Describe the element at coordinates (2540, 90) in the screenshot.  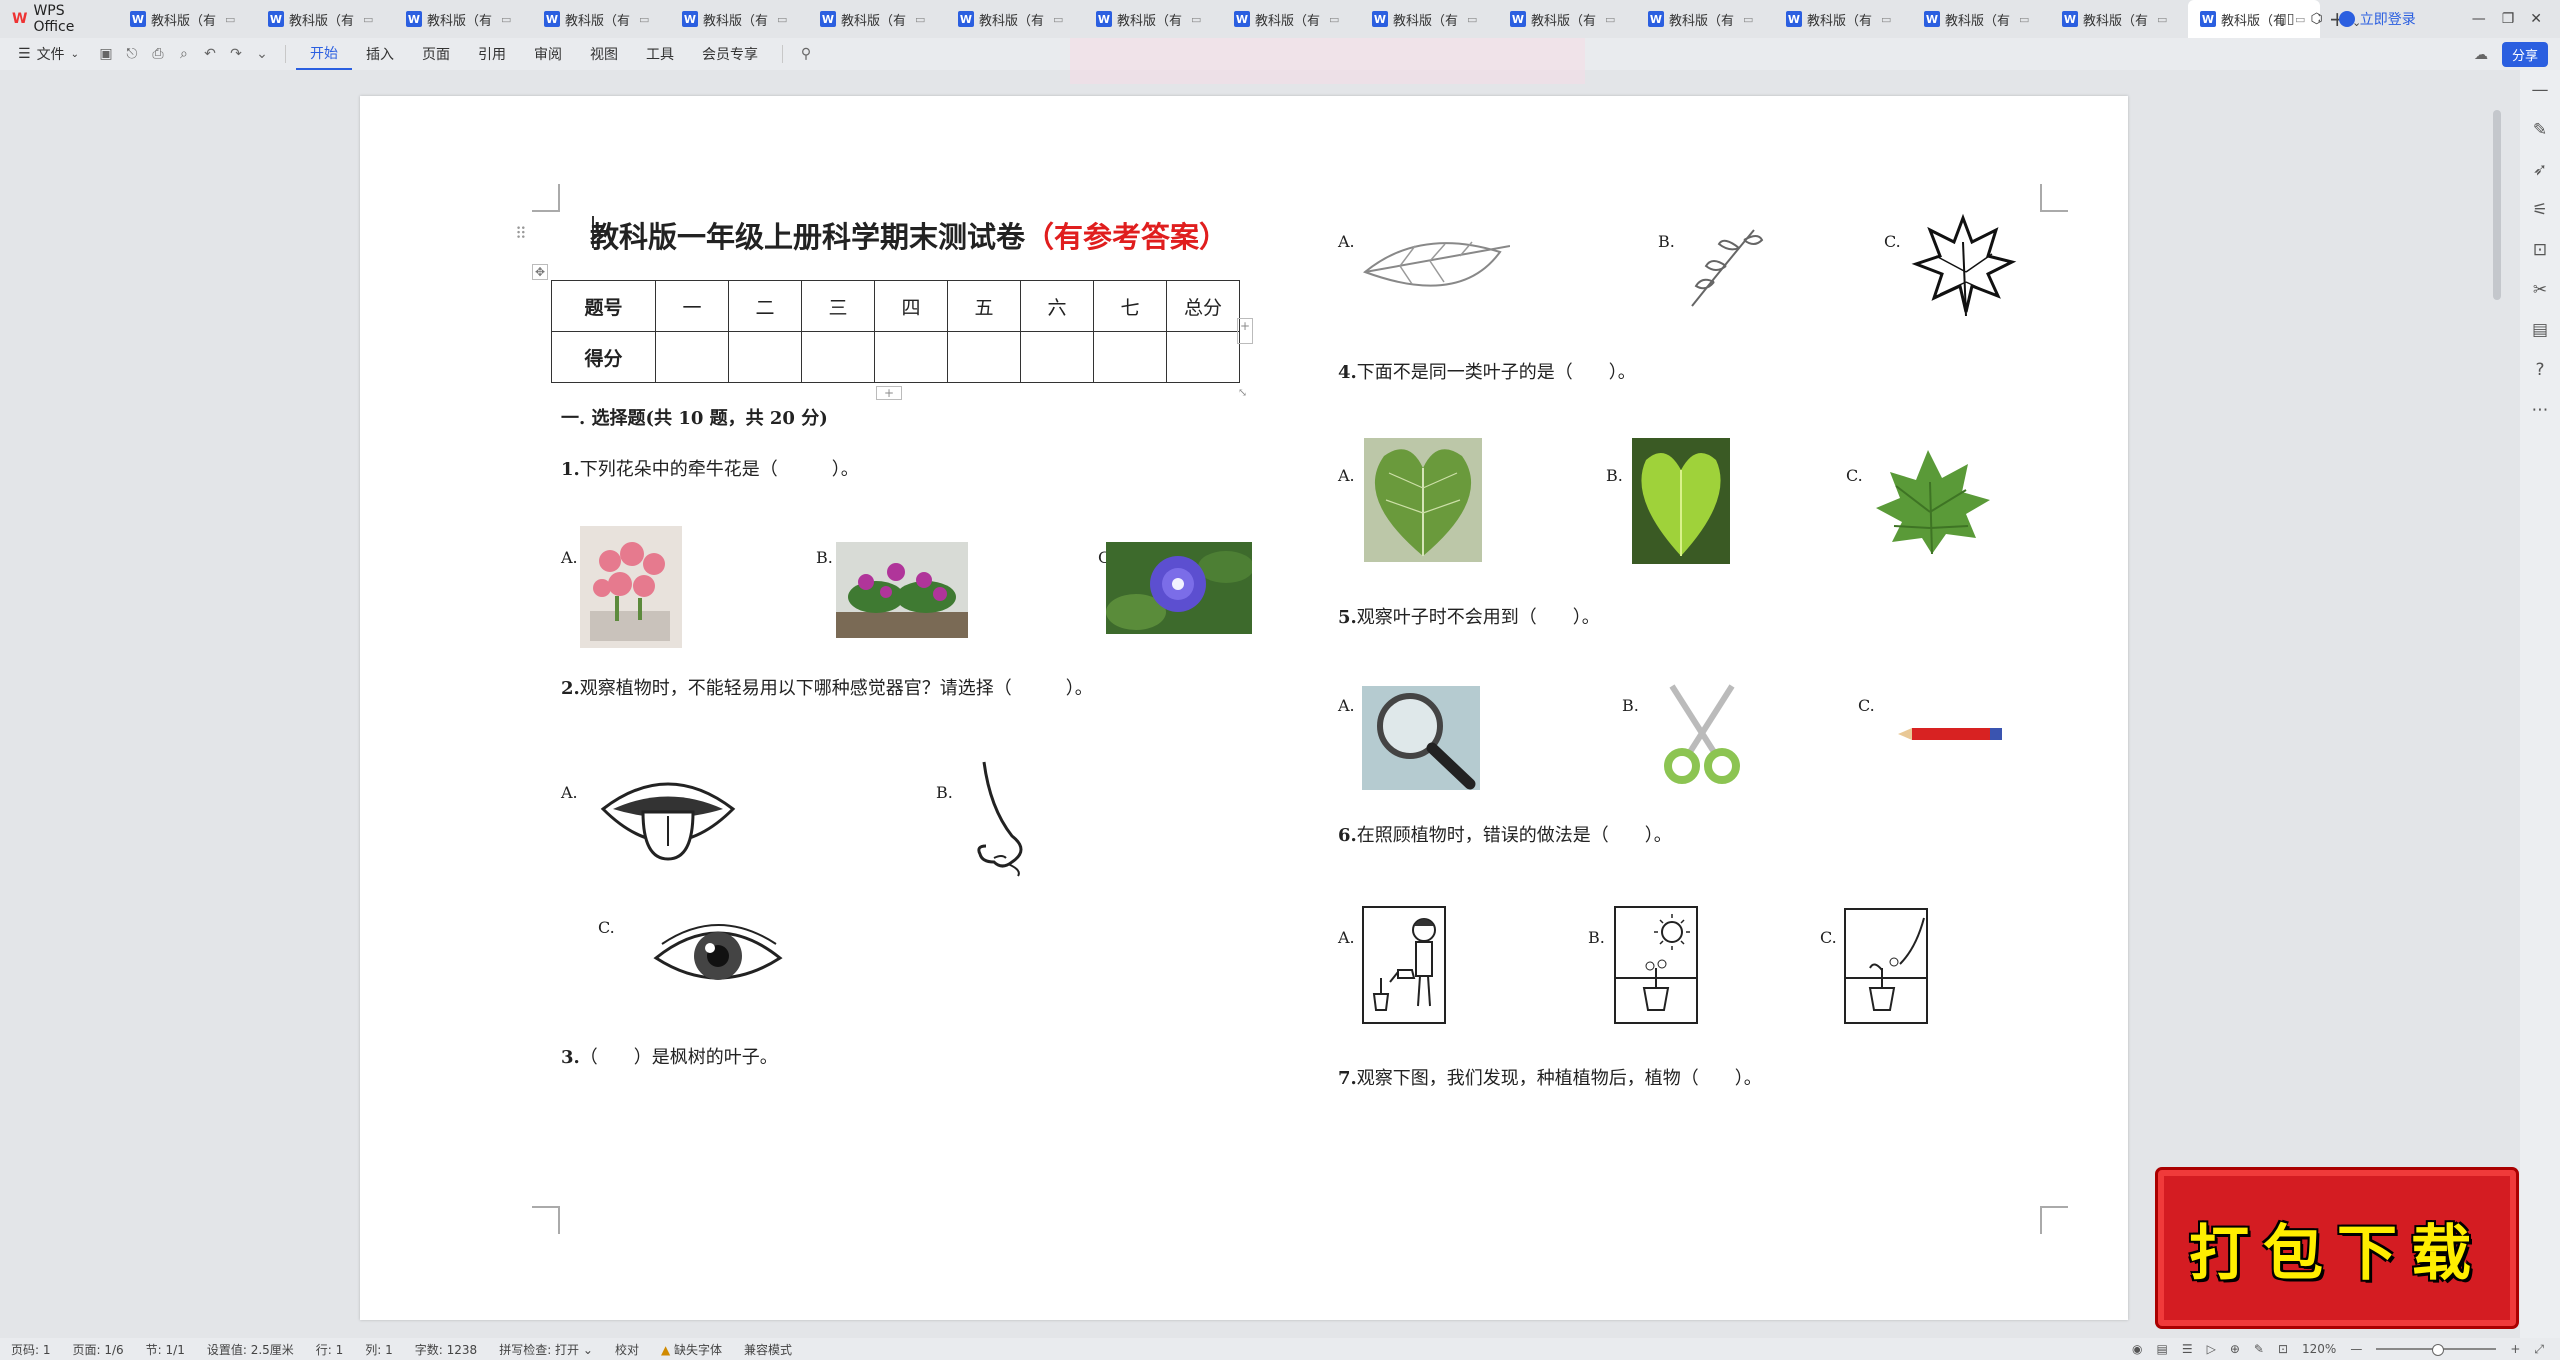
I see `collapse-icon: —` at that location.